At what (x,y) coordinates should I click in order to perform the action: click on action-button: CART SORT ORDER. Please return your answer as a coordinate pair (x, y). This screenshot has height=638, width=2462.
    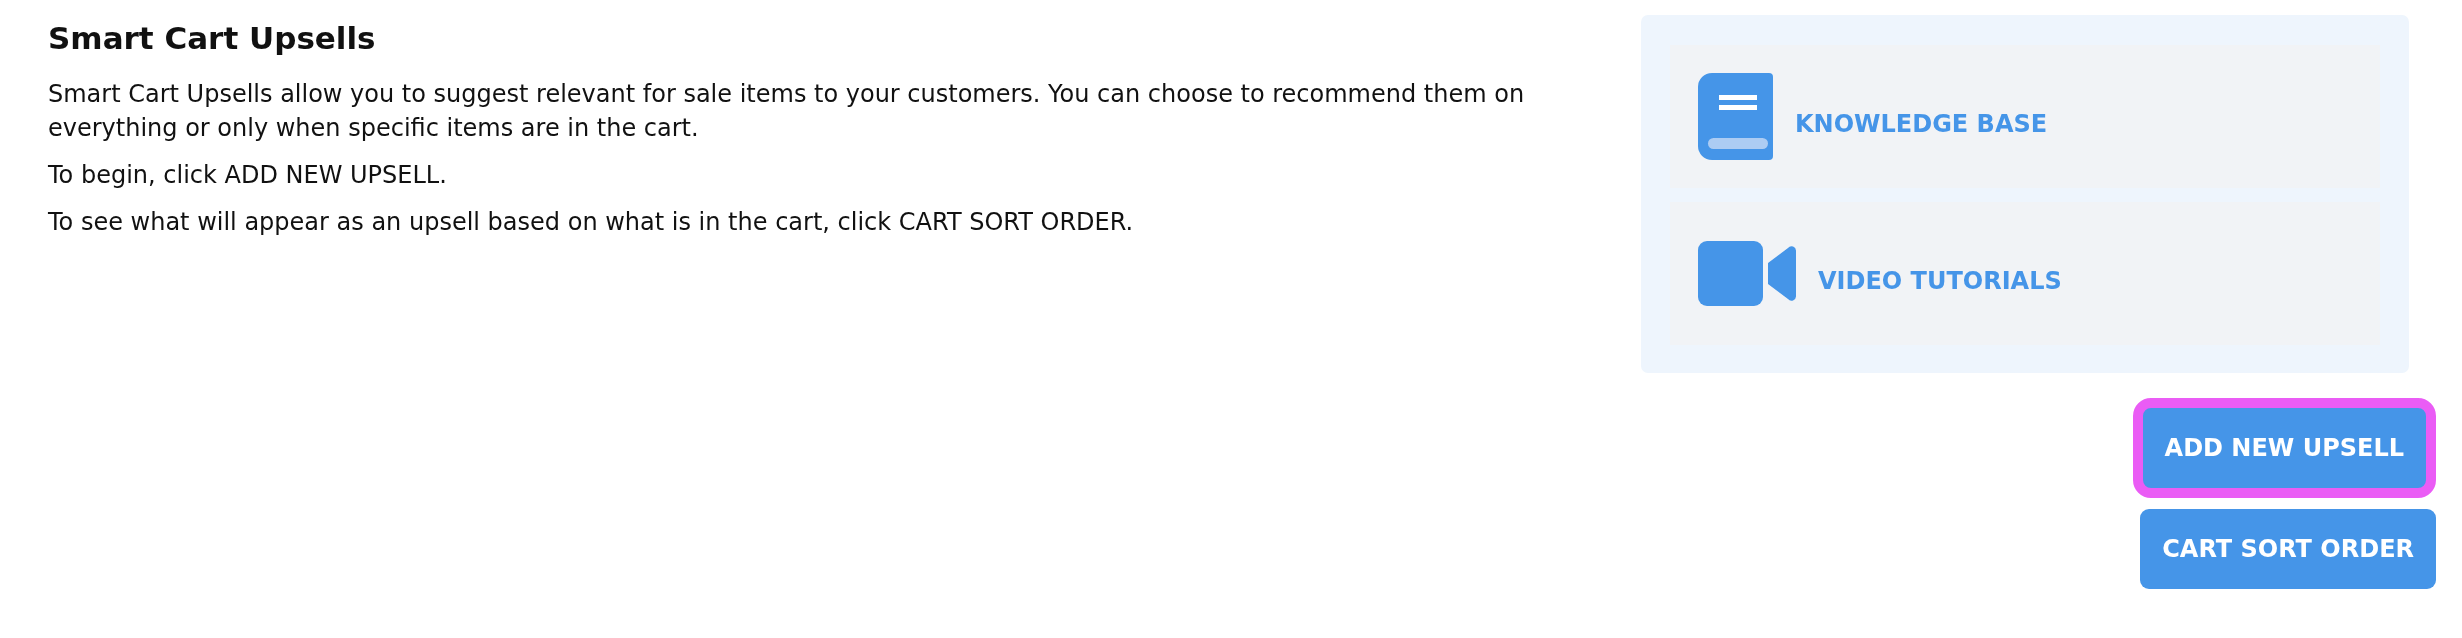
    Looking at the image, I should click on (2288, 549).